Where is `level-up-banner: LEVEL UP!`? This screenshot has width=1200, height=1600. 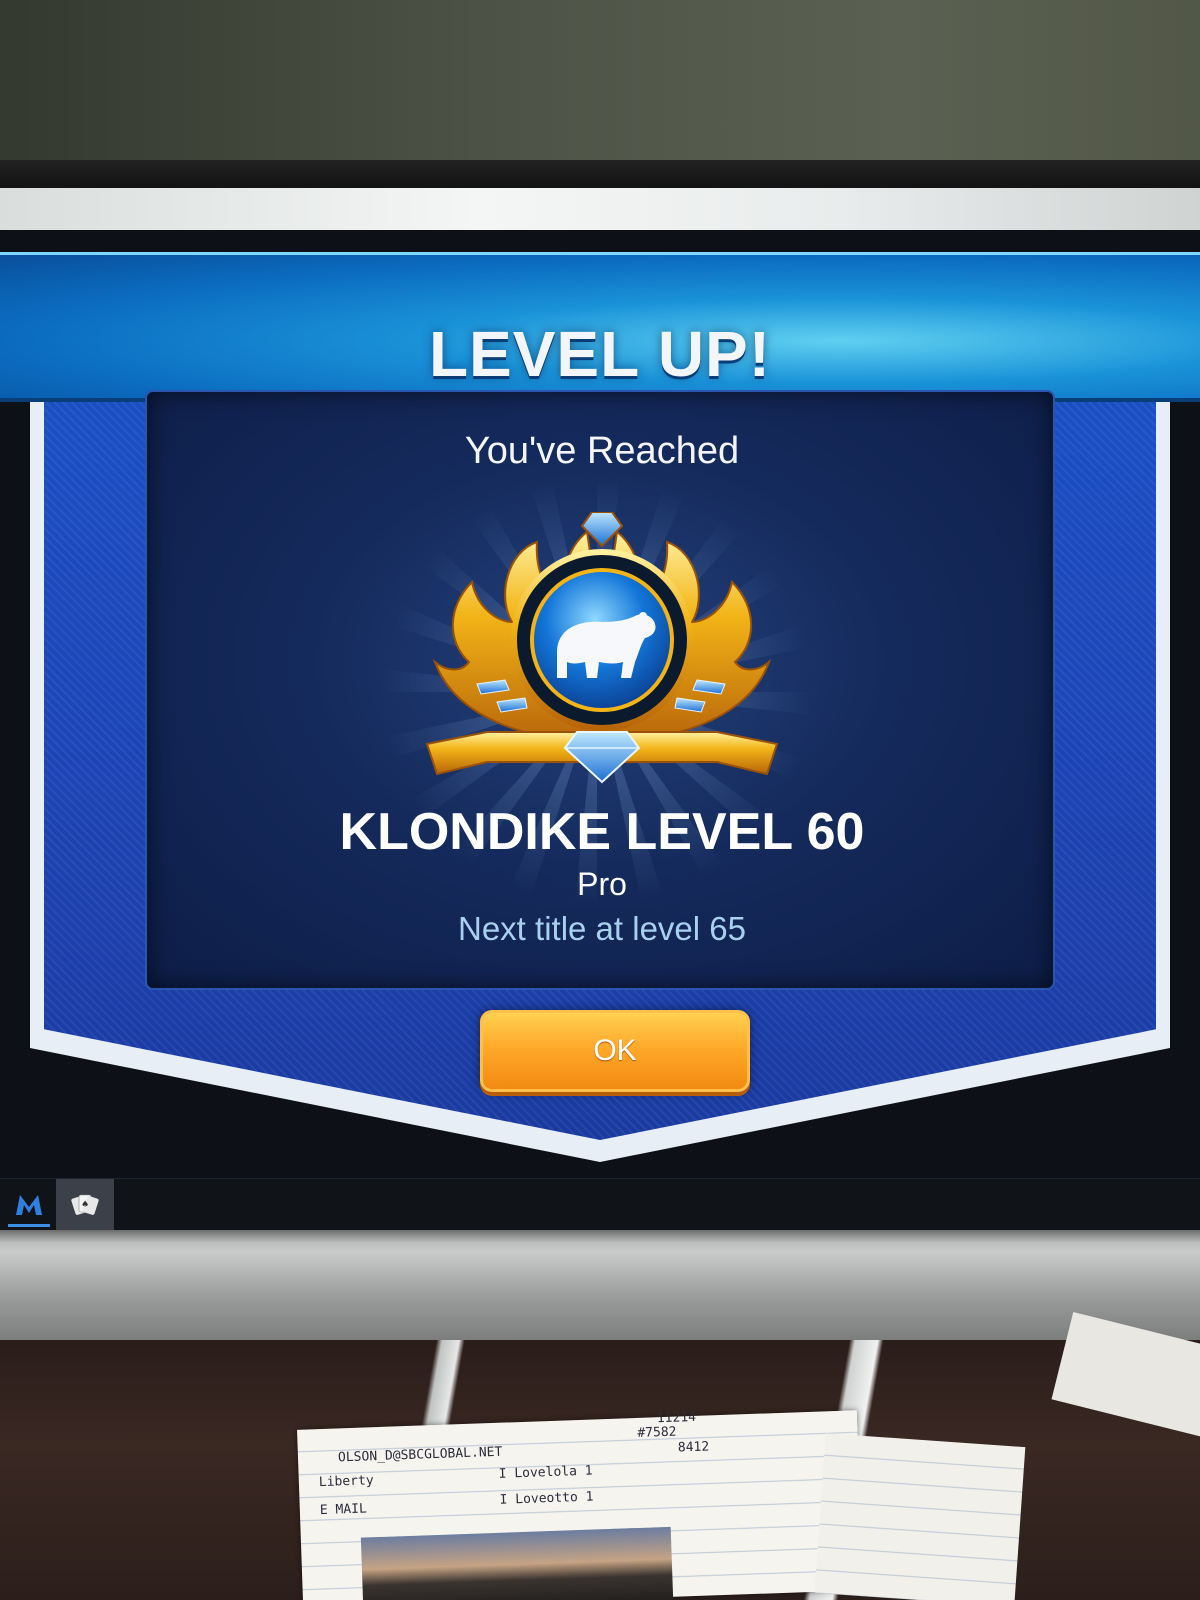
level-up-banner: LEVEL UP! is located at coordinates (600, 327).